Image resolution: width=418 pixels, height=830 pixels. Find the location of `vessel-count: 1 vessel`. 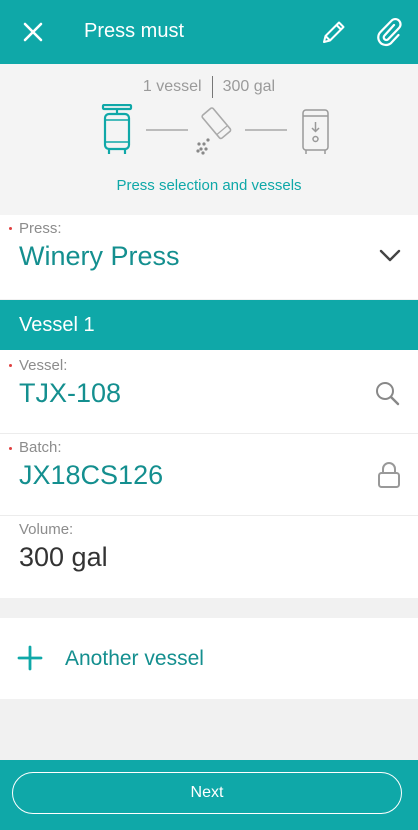

vessel-count: 1 vessel is located at coordinates (172, 87).